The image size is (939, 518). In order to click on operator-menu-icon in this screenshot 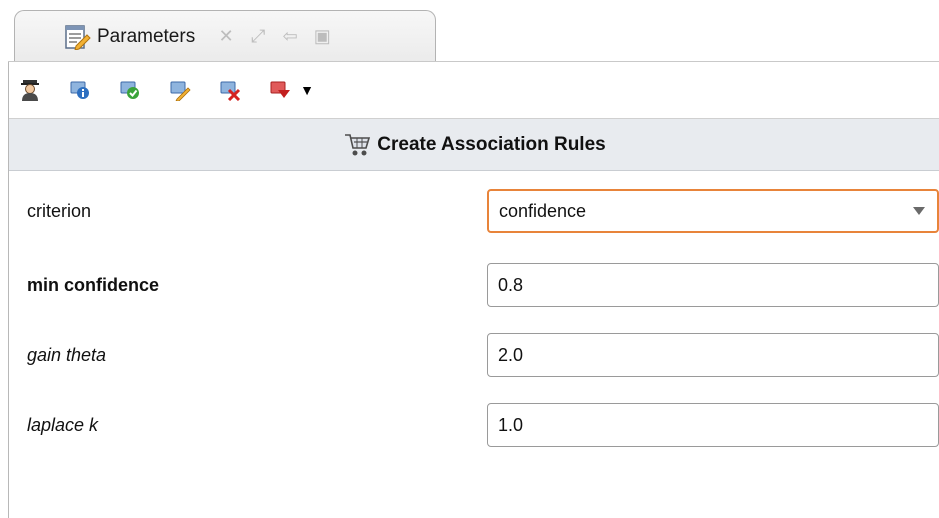, I will do `click(280, 90)`.